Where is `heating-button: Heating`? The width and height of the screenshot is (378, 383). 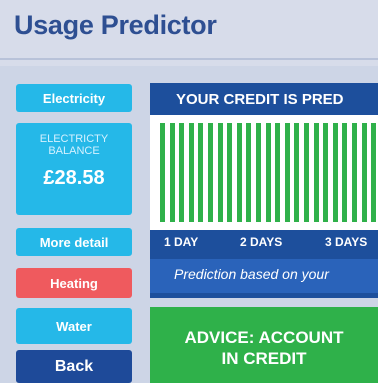 heating-button: Heating is located at coordinates (74, 283).